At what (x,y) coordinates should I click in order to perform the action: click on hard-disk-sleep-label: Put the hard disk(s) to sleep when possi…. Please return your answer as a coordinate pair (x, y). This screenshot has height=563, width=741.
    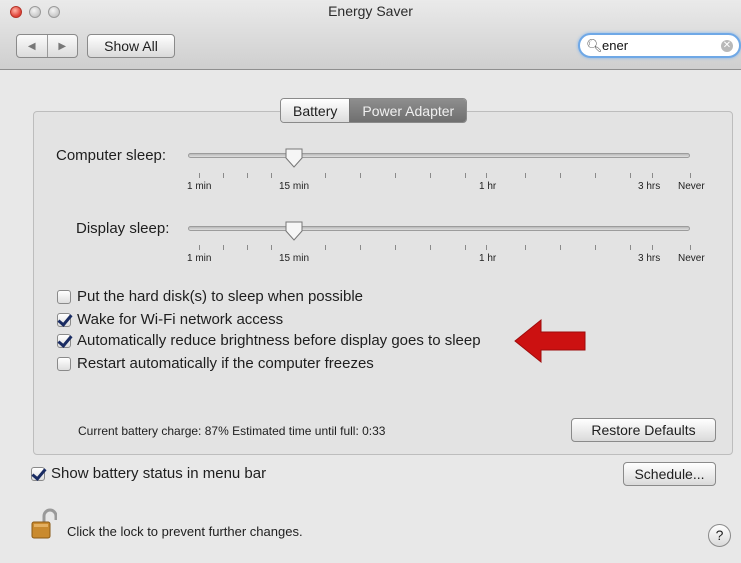
    Looking at the image, I should click on (220, 296).